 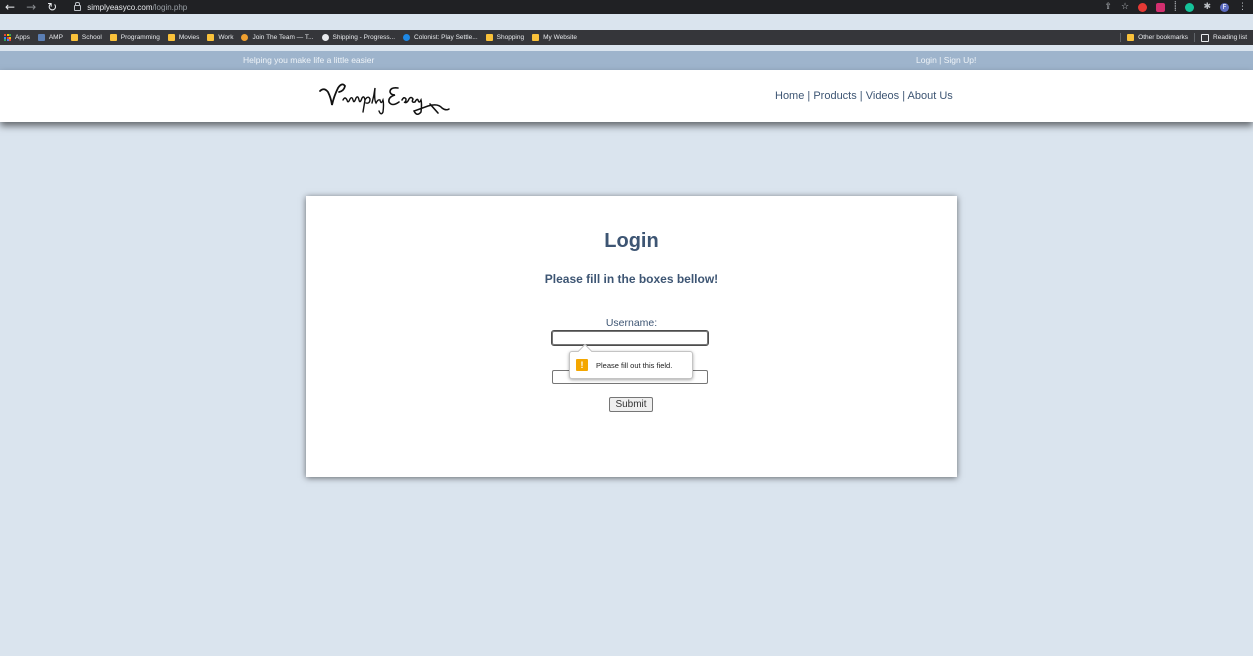 I want to click on validation-tooltip: ! Please fill out this field., so click(x=631, y=365).